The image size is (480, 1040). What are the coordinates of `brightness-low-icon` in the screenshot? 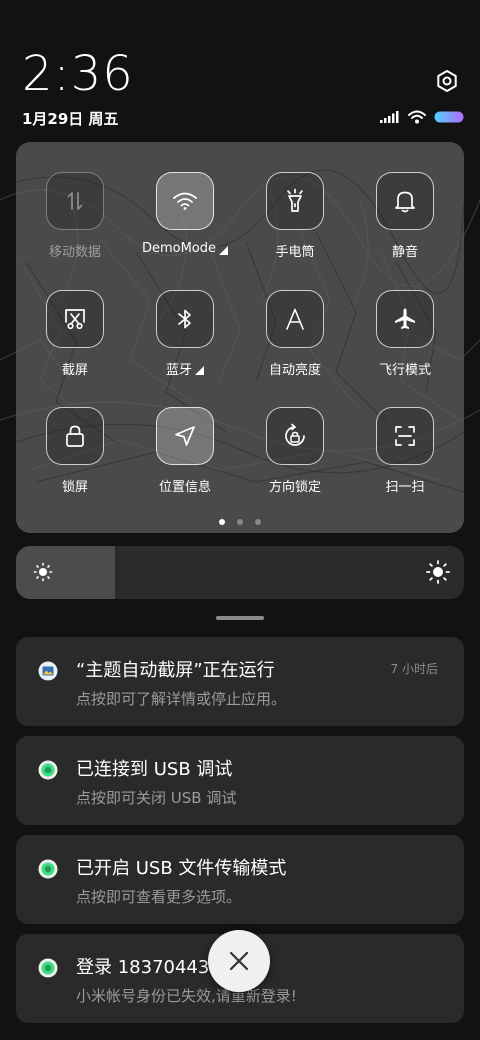 It's located at (43, 572).